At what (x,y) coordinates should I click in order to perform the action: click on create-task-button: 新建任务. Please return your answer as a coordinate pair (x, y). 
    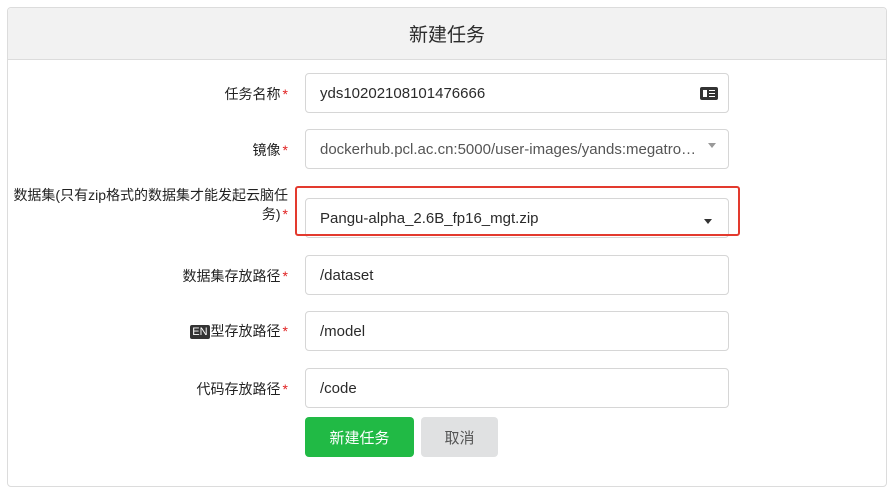
    Looking at the image, I should click on (359, 437).